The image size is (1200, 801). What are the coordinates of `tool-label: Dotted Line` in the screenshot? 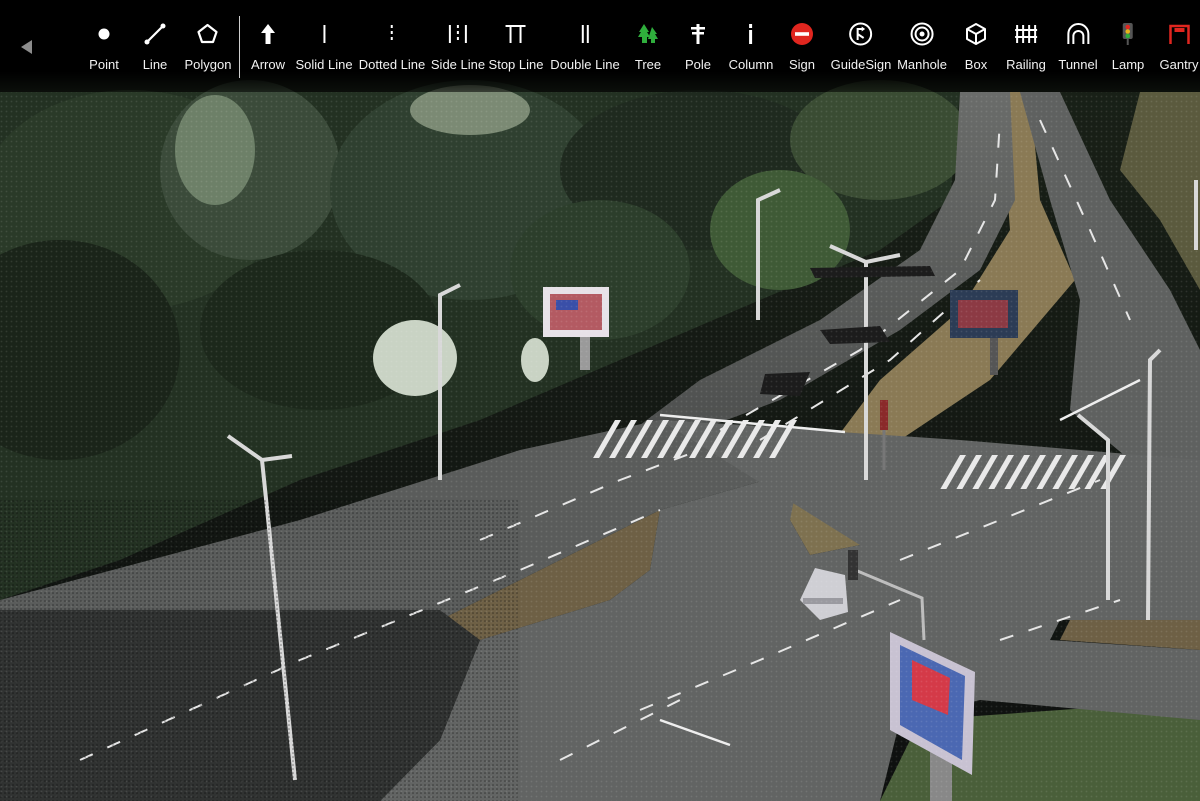 It's located at (392, 64).